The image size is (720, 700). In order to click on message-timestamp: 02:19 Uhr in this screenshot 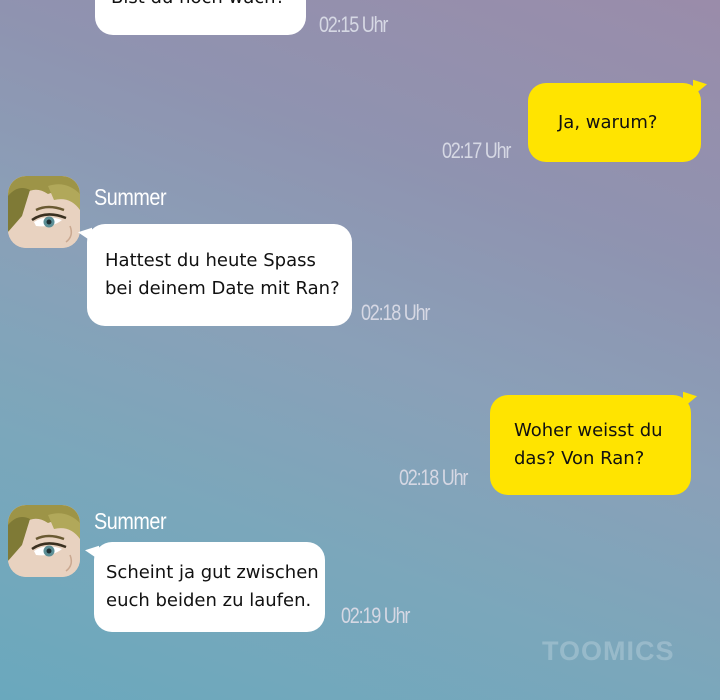, I will do `click(375, 615)`.